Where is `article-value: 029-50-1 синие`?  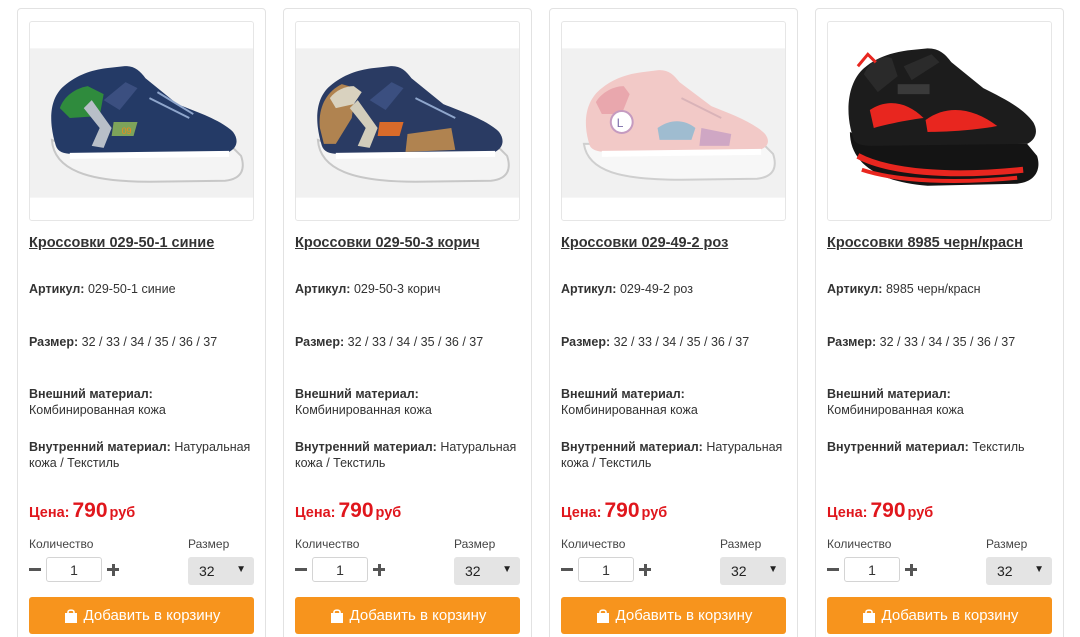 article-value: 029-50-1 синие is located at coordinates (131, 289).